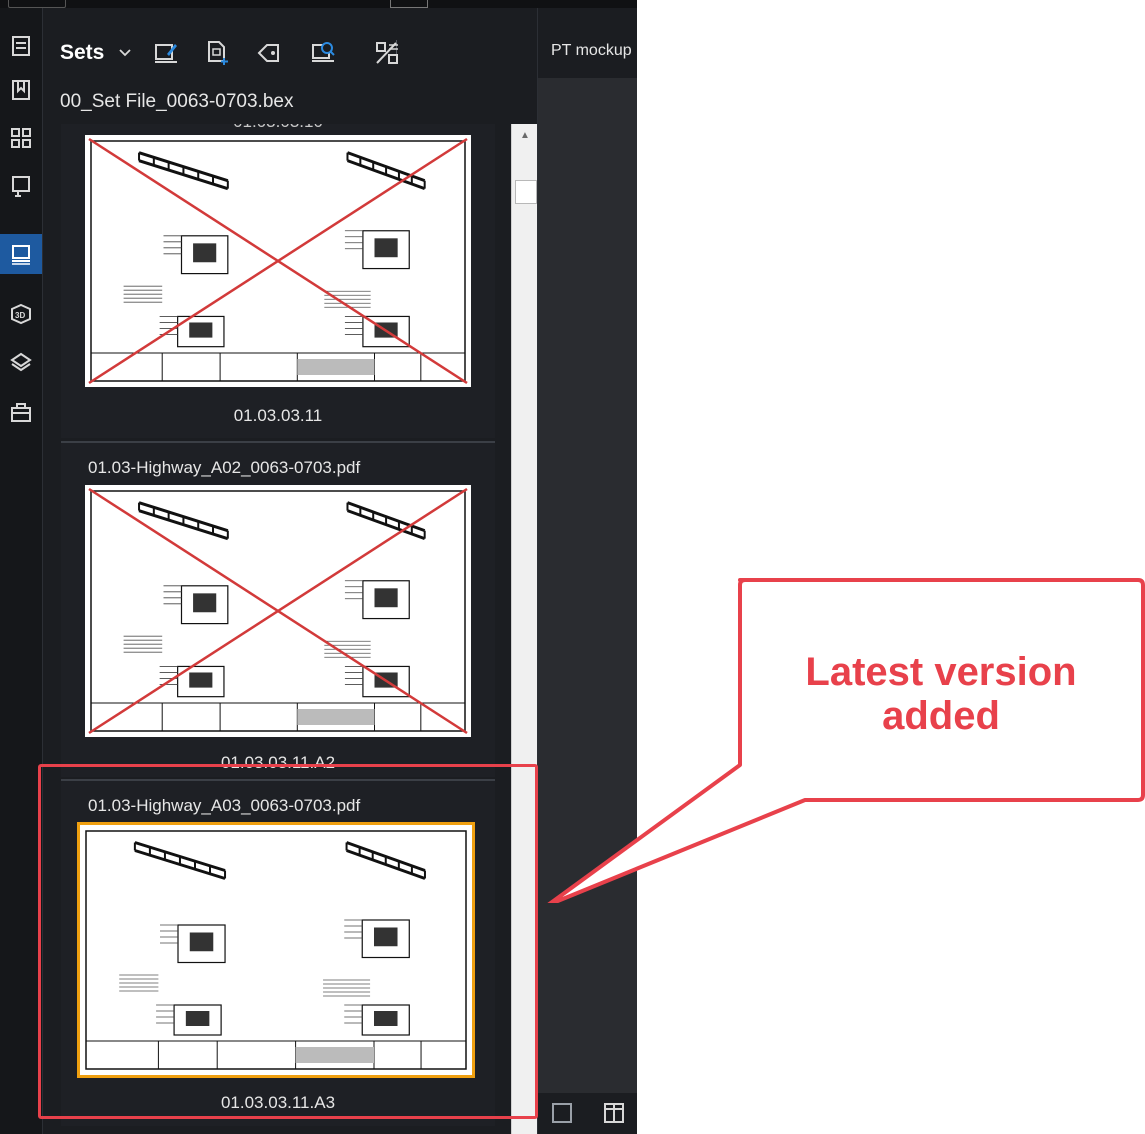 The width and height of the screenshot is (1145, 1134). I want to click on sheet-file-name: 01.03-Highway_A02_0063-0703.pdf, so click(224, 467).